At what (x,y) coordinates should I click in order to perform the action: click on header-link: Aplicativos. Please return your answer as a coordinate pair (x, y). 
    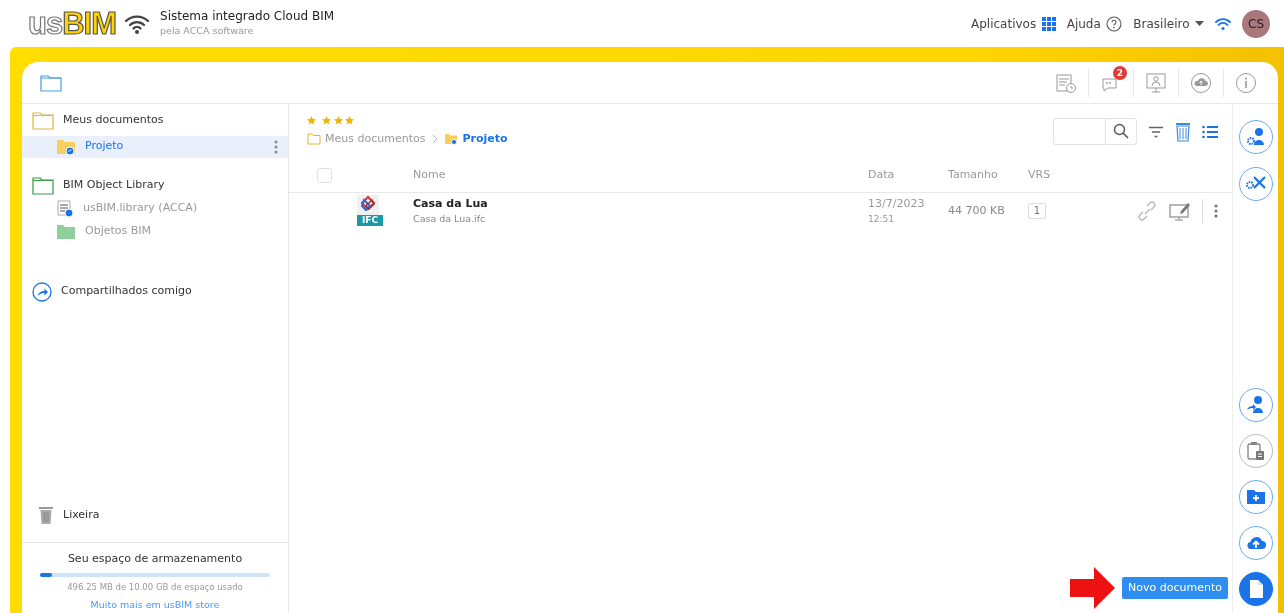
    Looking at the image, I should click on (1004, 23).